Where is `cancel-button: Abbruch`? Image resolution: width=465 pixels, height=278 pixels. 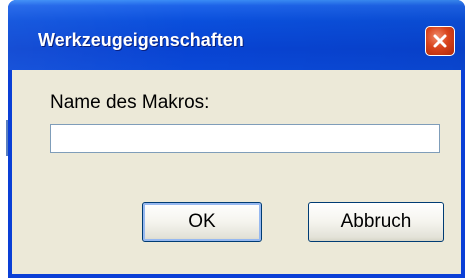 cancel-button: Abbruch is located at coordinates (376, 222).